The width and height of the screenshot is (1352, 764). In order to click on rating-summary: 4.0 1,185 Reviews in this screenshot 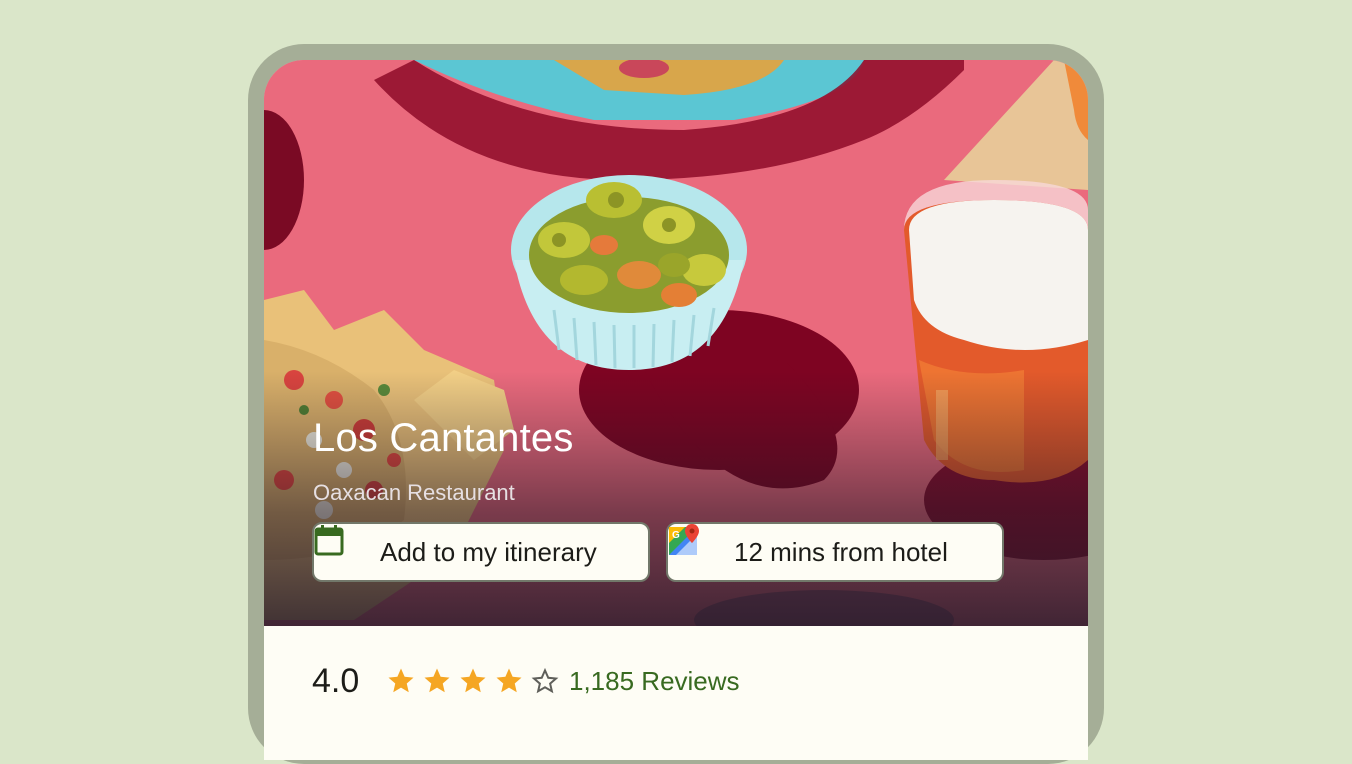, I will do `click(676, 693)`.